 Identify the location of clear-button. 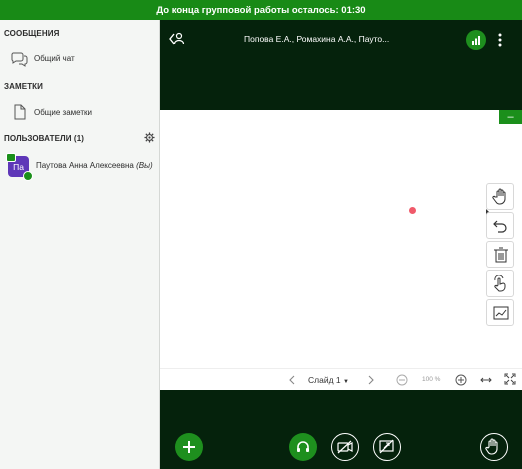
(500, 254).